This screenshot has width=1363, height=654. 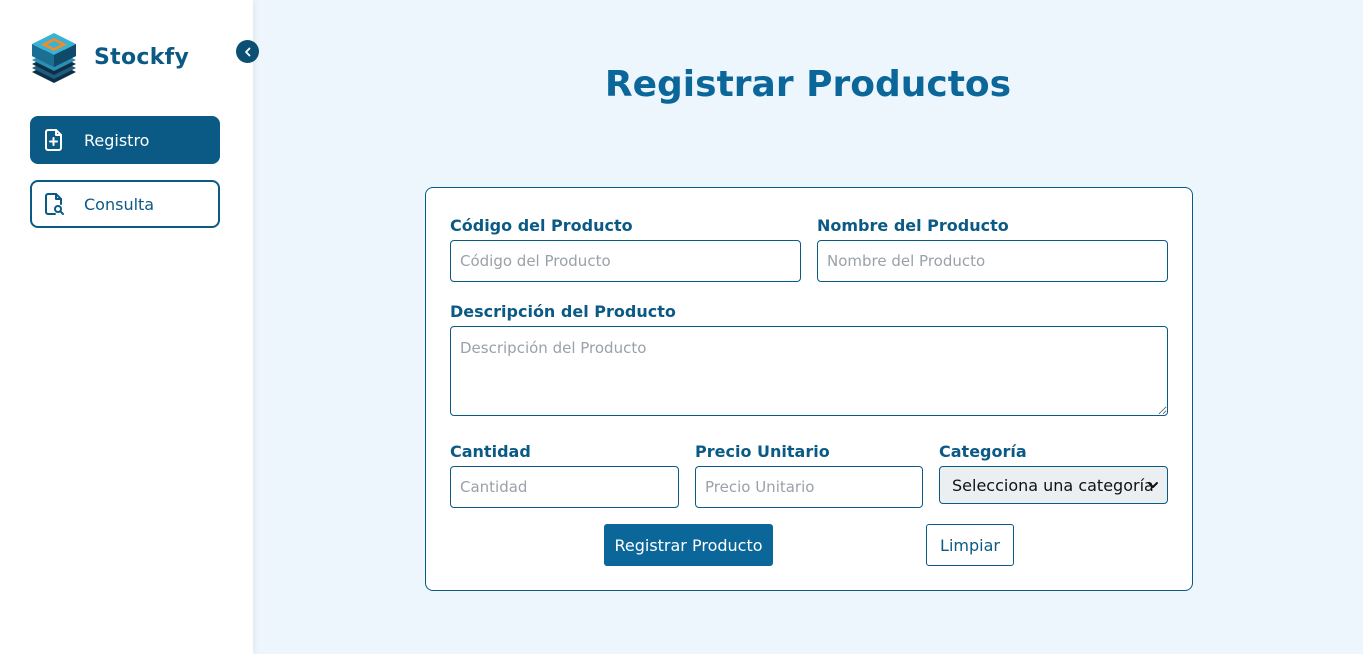 I want to click on codigo-input, so click(x=625, y=261).